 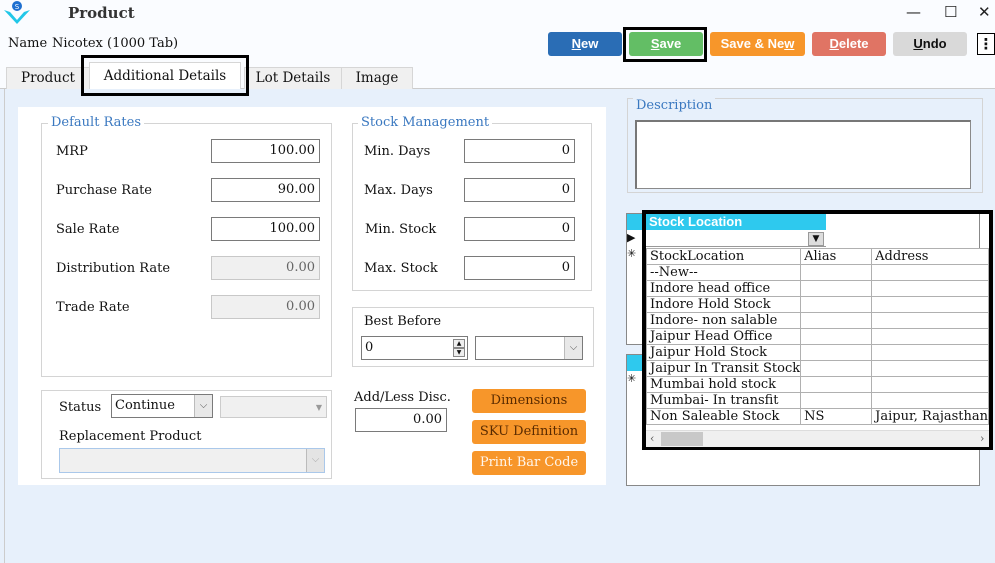 I want to click on svg-text: S, so click(x=17, y=7).